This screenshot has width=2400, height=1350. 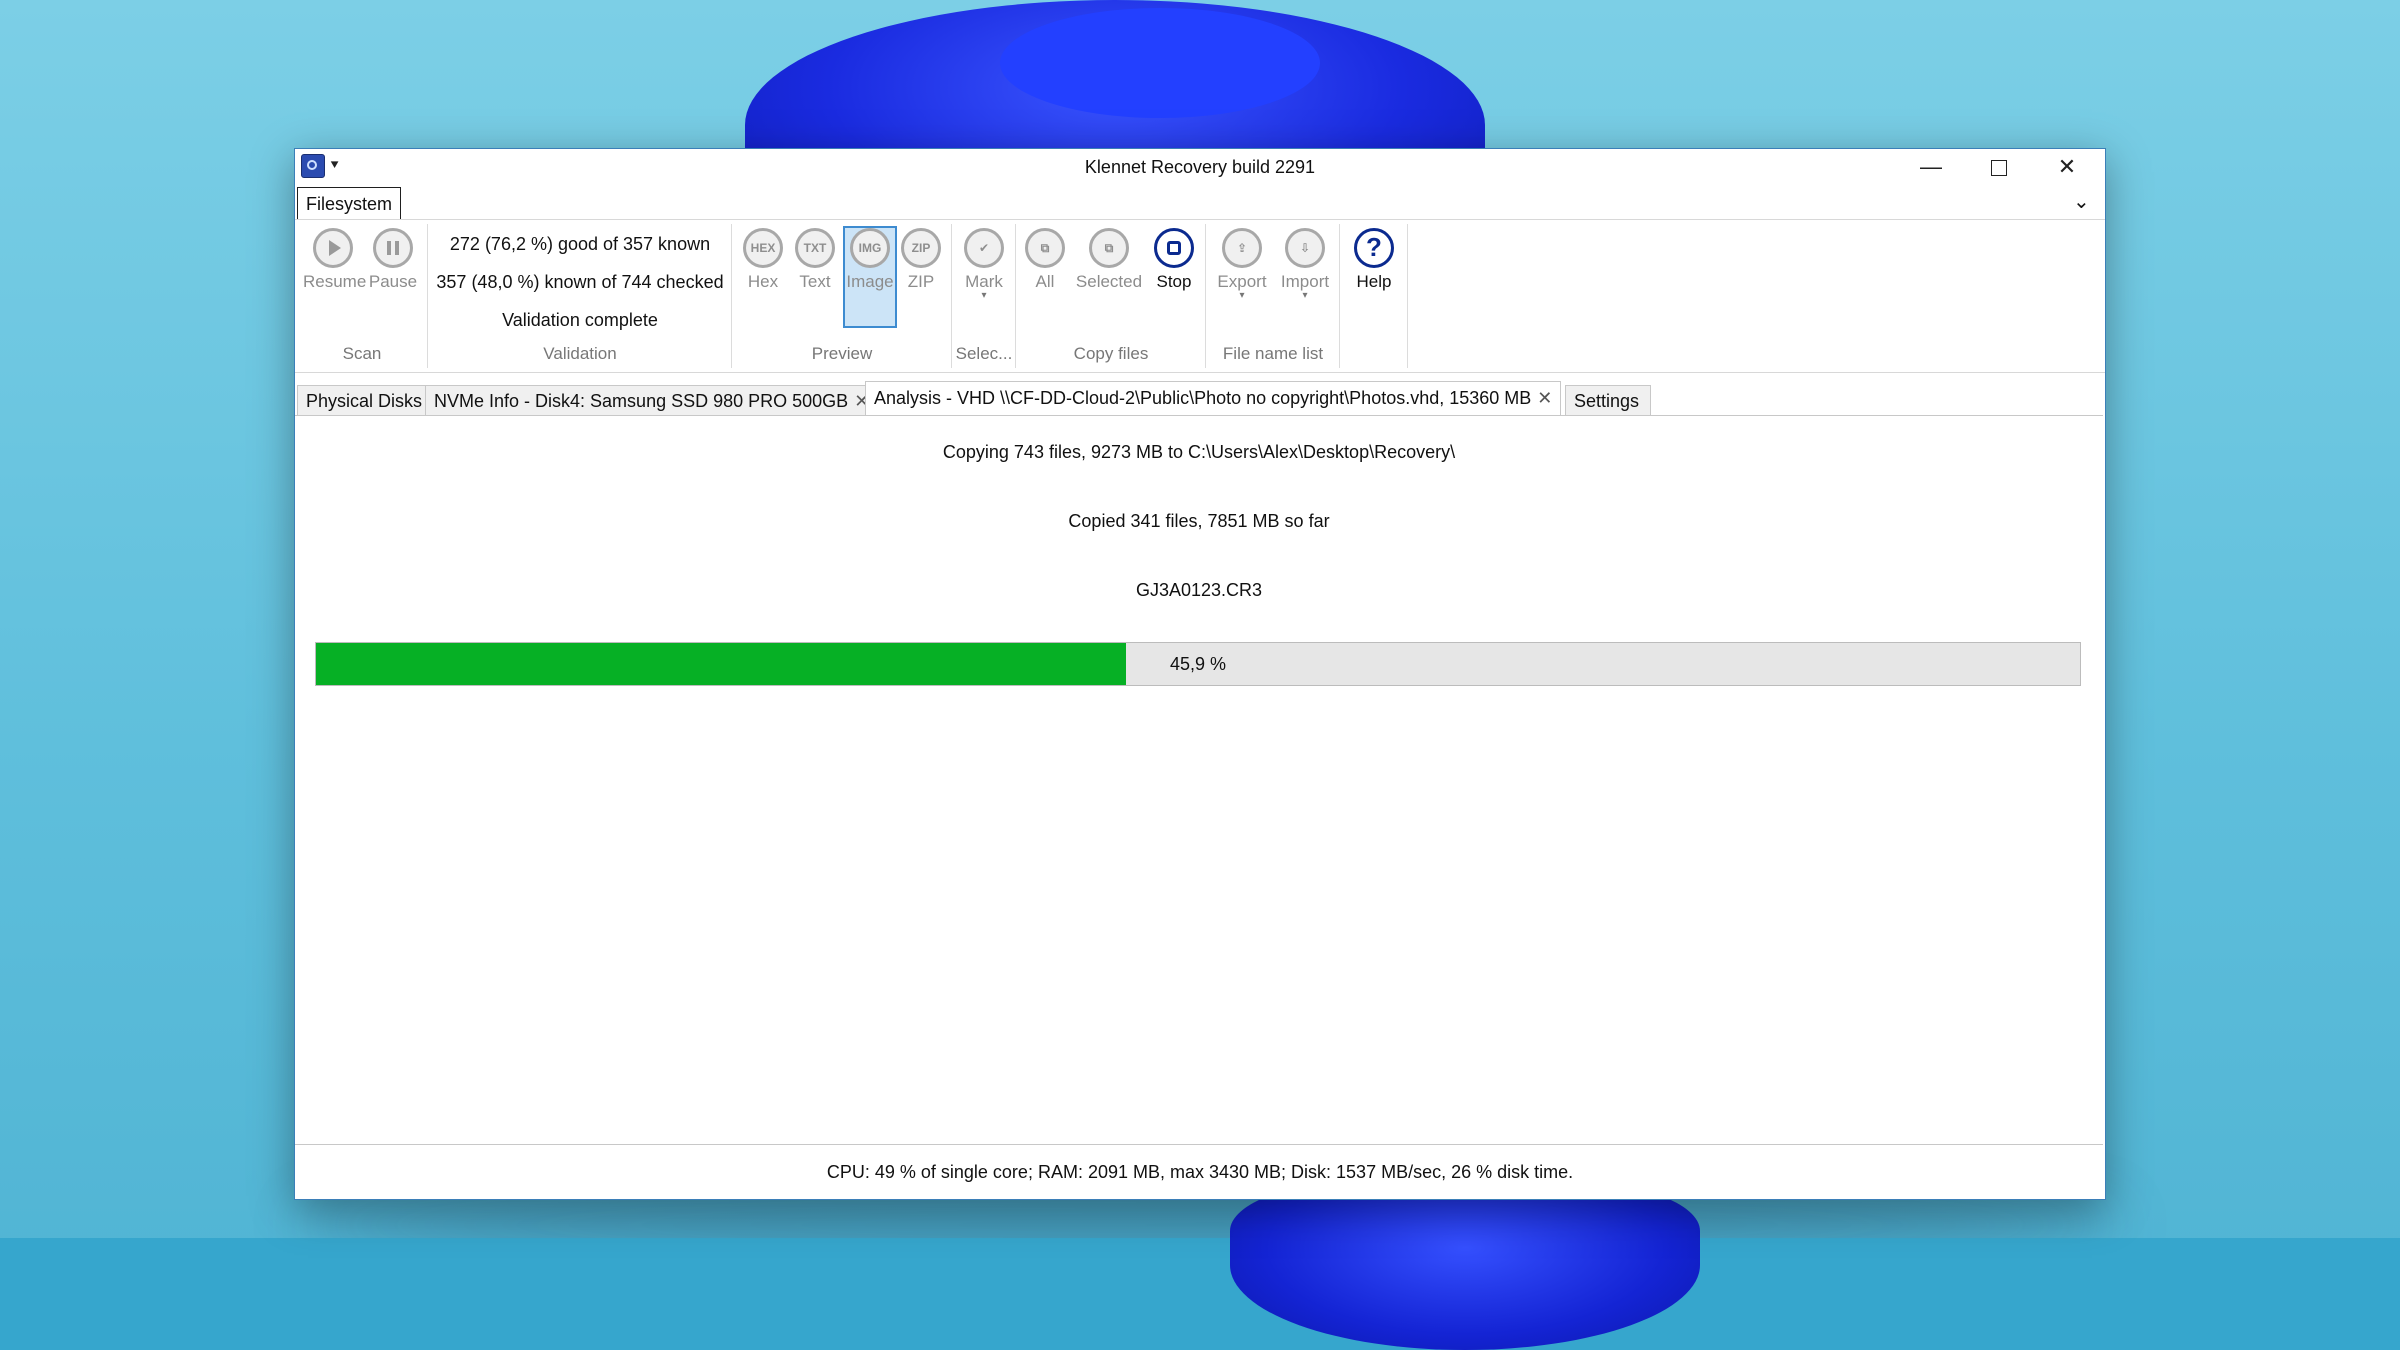 What do you see at coordinates (1109, 248) in the screenshot?
I see `copy-selected-icon: ⧉` at bounding box center [1109, 248].